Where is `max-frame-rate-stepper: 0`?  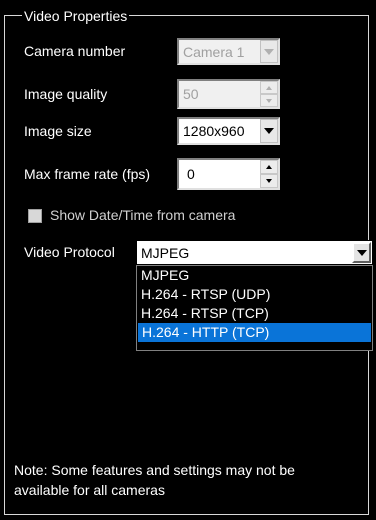 max-frame-rate-stepper: 0 is located at coordinates (228, 174).